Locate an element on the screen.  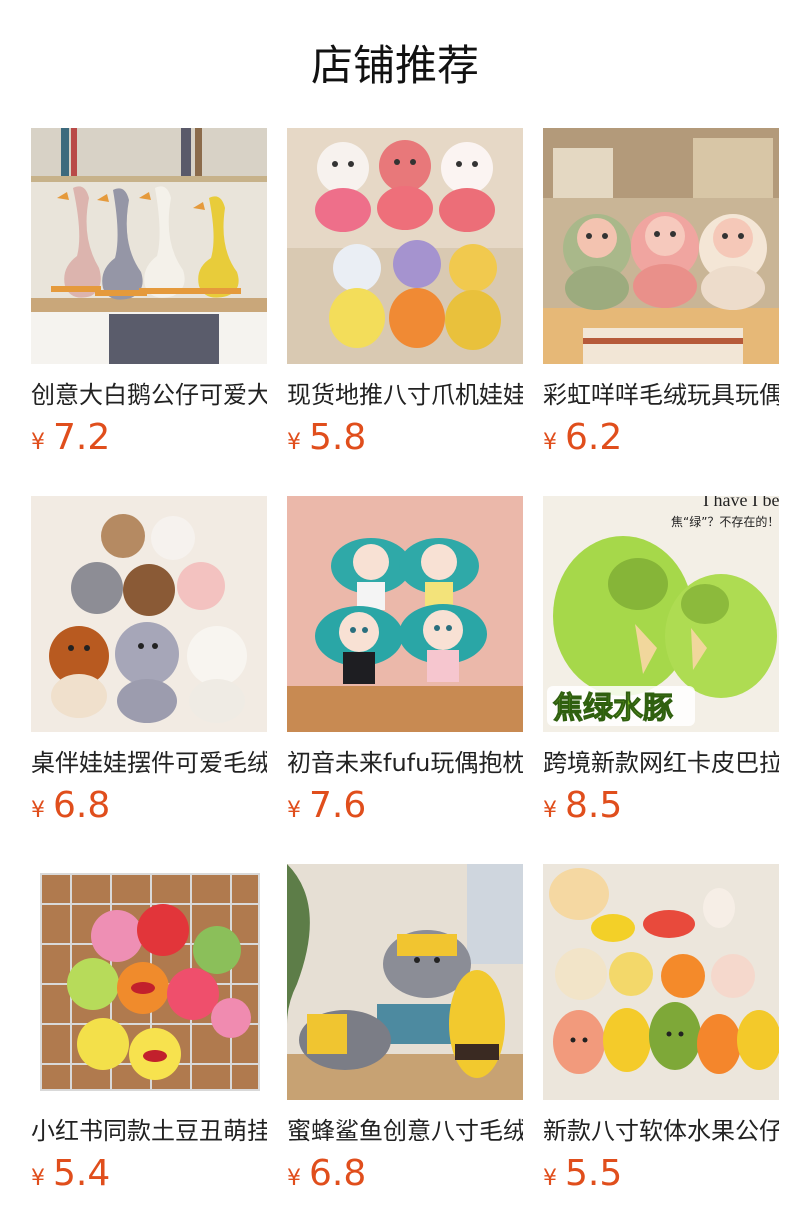
price-value: 7.6 is located at coordinates (338, 805).